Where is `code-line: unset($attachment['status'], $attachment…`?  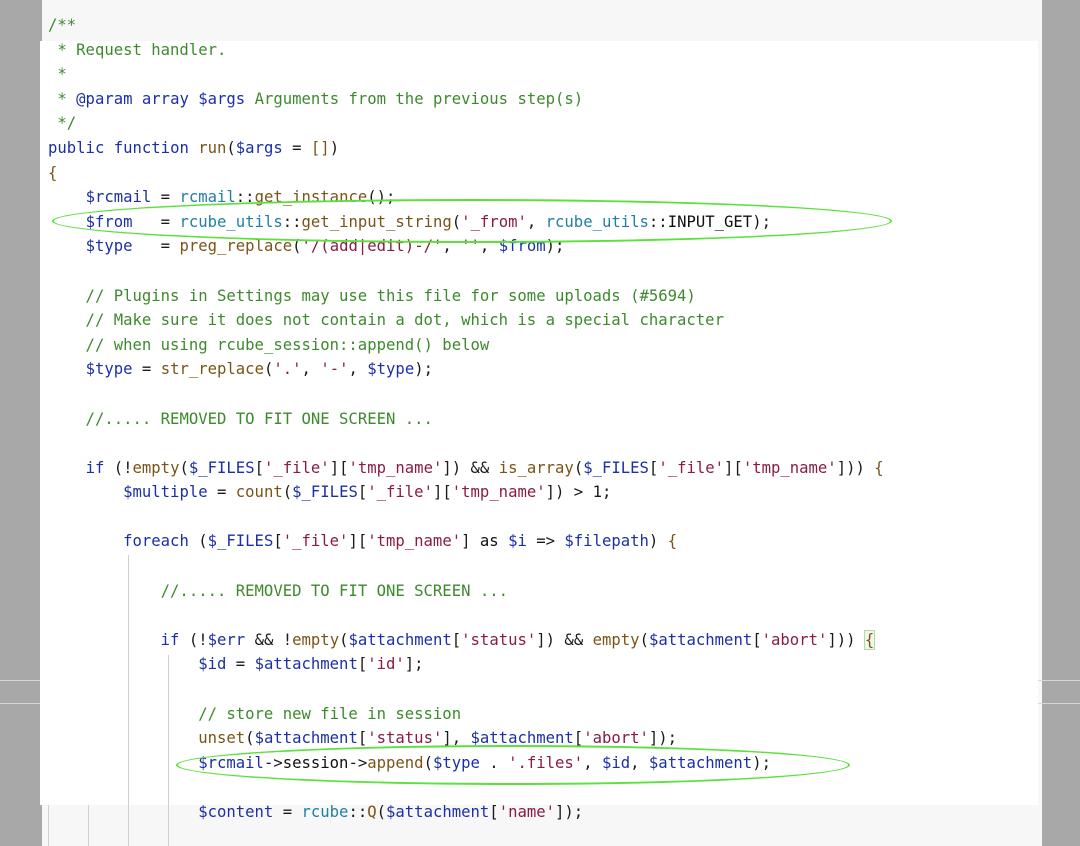
code-line: unset($attachment['status'], $attachment… is located at coordinates (466, 738).